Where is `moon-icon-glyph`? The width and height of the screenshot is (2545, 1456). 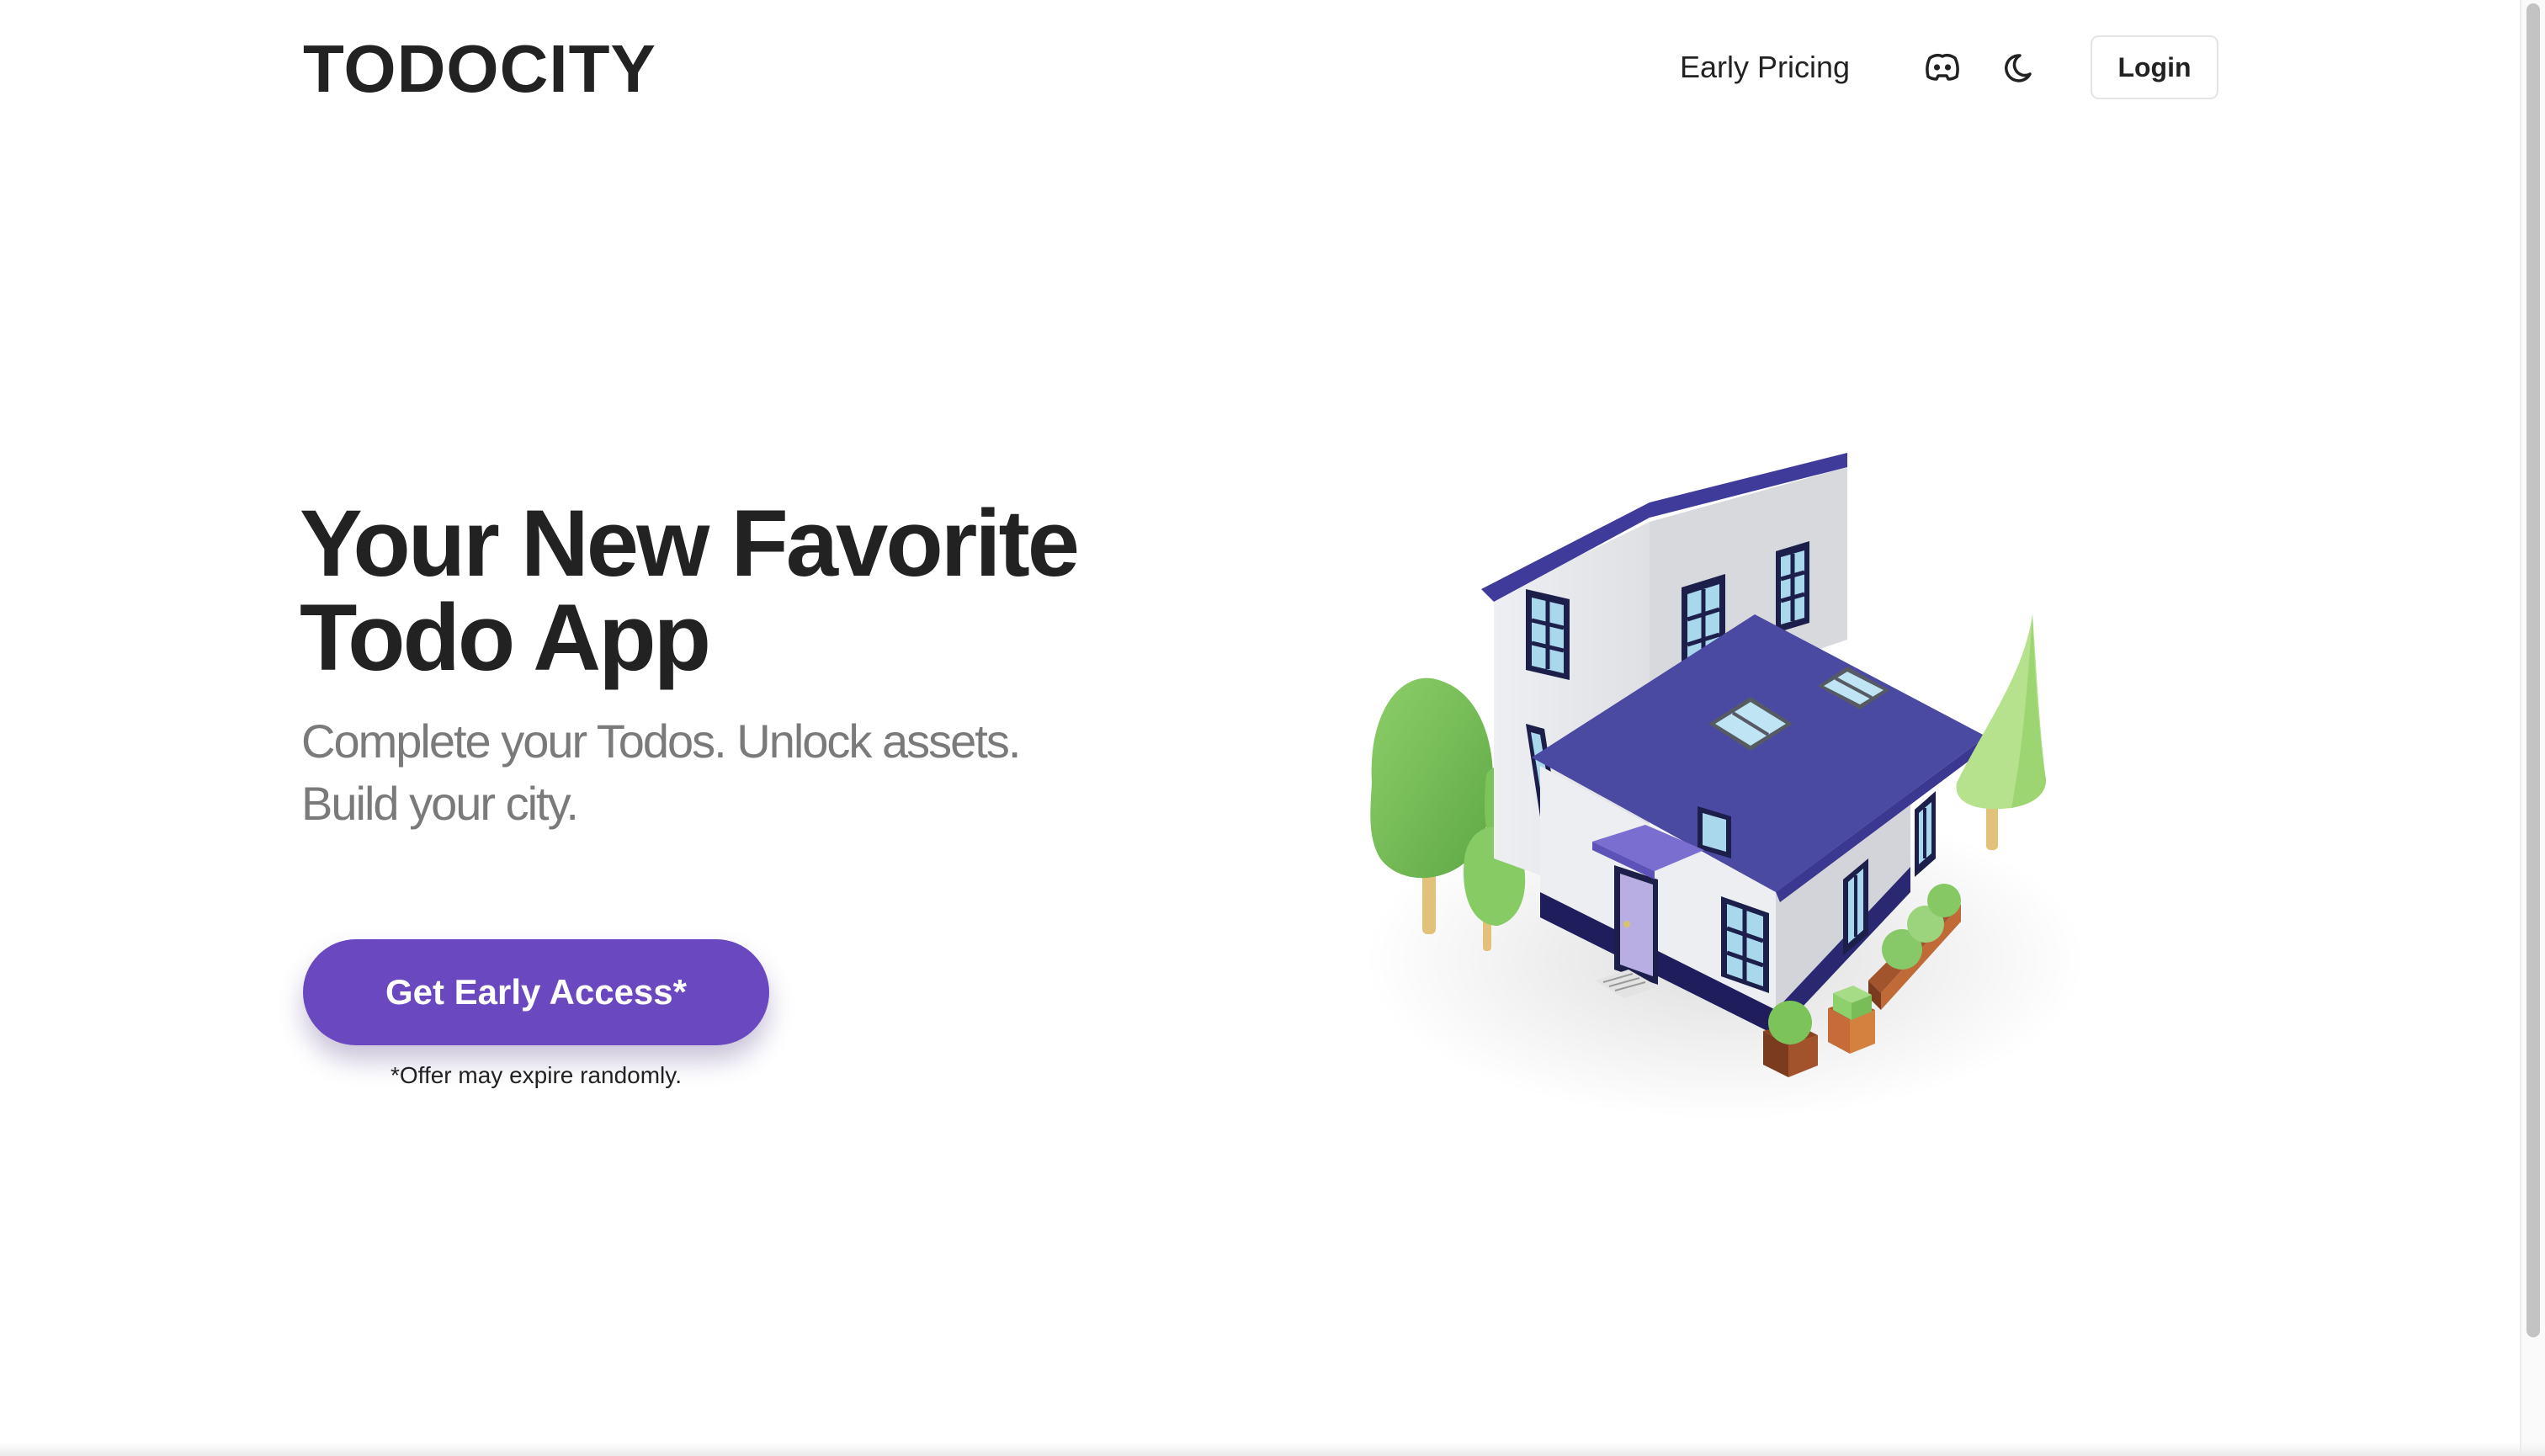
moon-icon-glyph is located at coordinates (2019, 68).